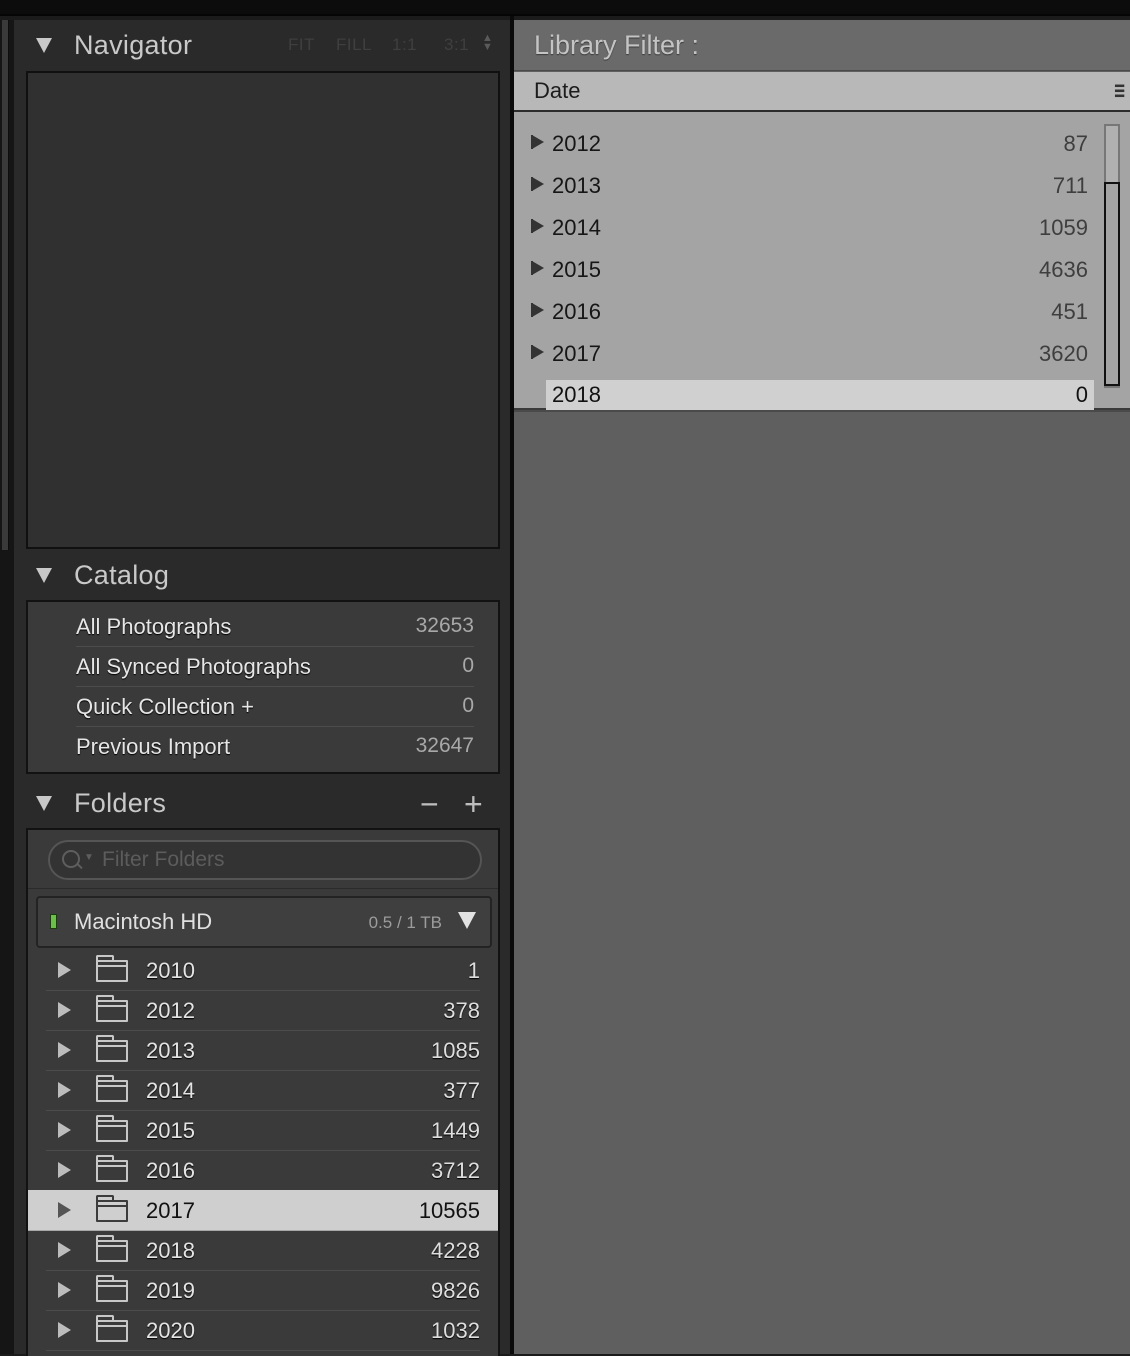 Image resolution: width=1130 pixels, height=1356 pixels. What do you see at coordinates (565, 8) in the screenshot?
I see `top-bar` at bounding box center [565, 8].